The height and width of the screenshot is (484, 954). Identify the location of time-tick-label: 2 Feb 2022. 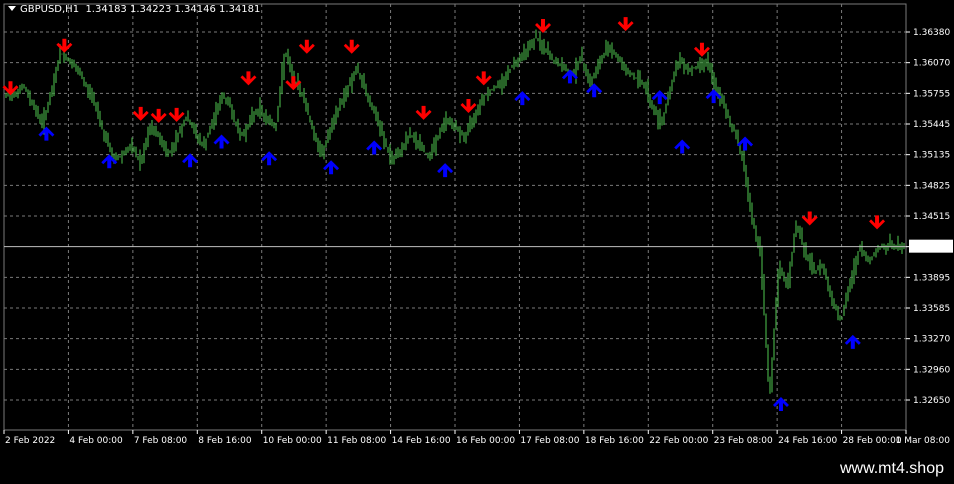
(30, 441).